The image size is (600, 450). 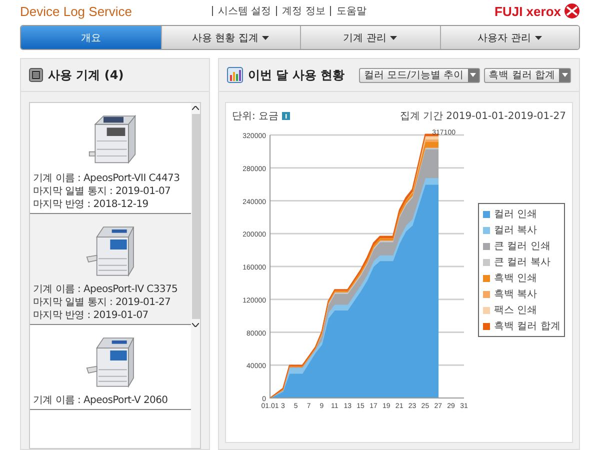 I want to click on panel-title: 사용 기계 (4), so click(x=86, y=75).